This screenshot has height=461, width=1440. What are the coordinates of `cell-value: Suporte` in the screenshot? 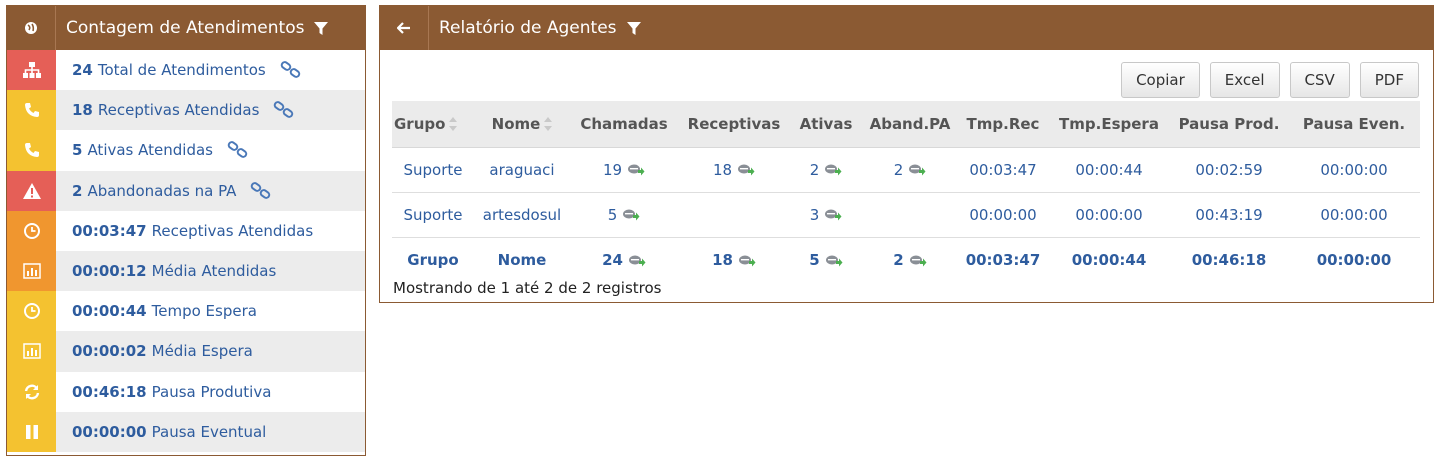 It's located at (433, 214).